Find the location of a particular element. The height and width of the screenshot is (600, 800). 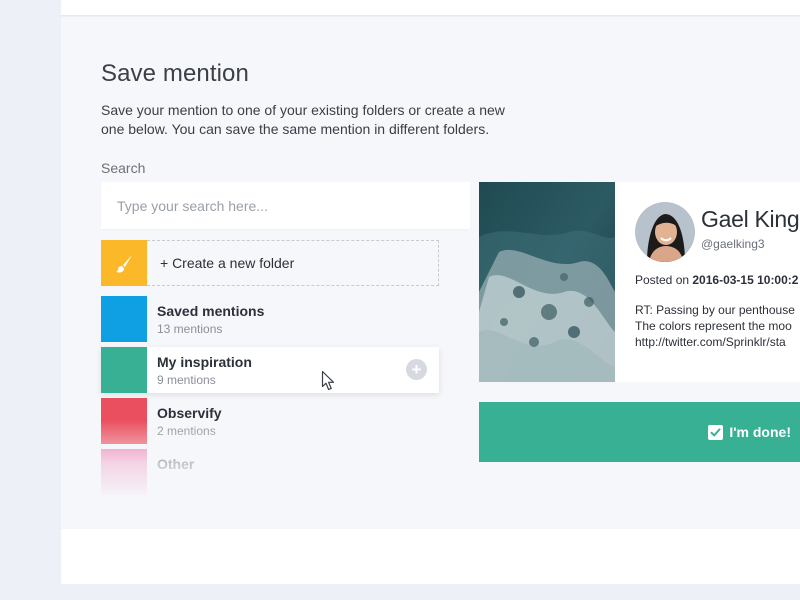

search-input is located at coordinates (285, 205).